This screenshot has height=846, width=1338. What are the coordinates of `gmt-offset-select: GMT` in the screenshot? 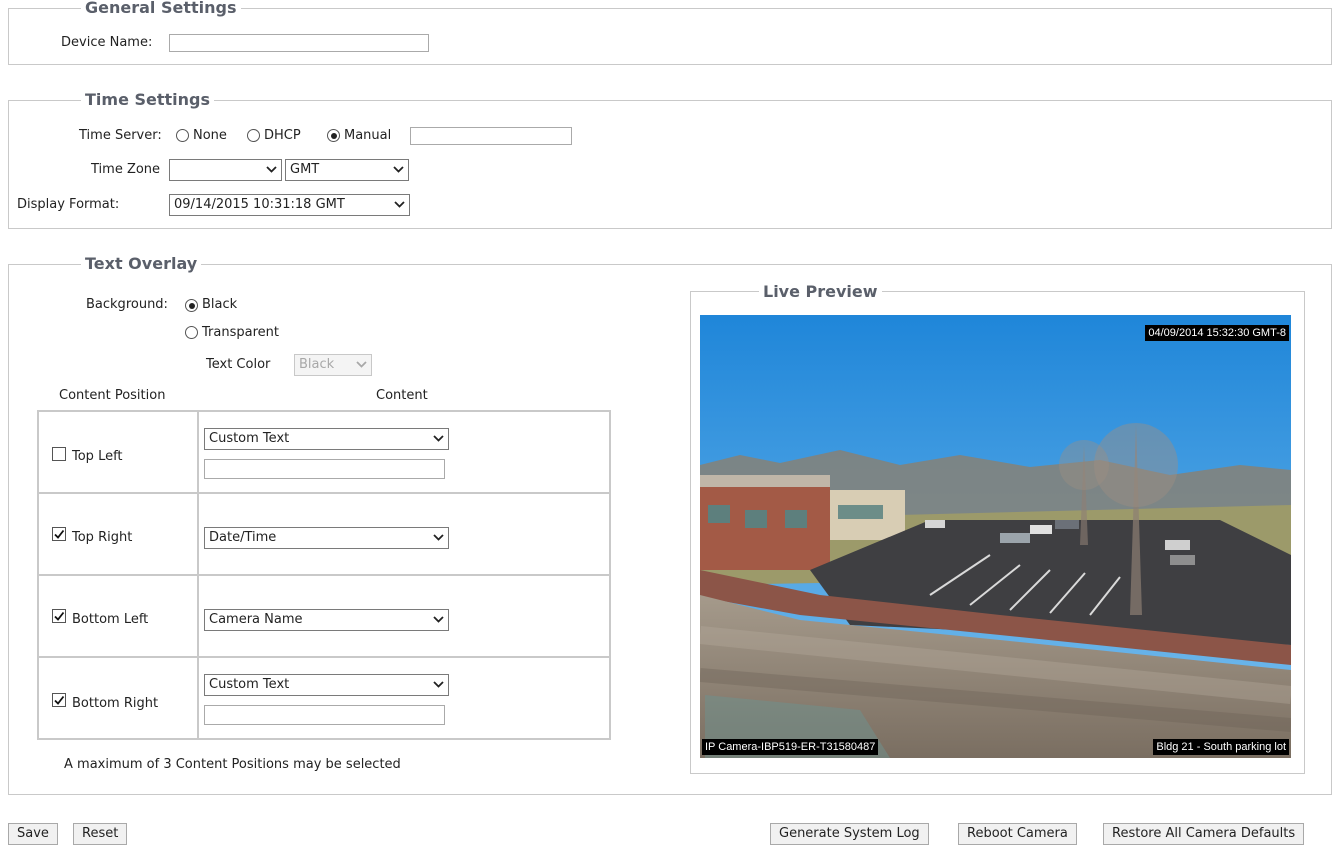 It's located at (347, 170).